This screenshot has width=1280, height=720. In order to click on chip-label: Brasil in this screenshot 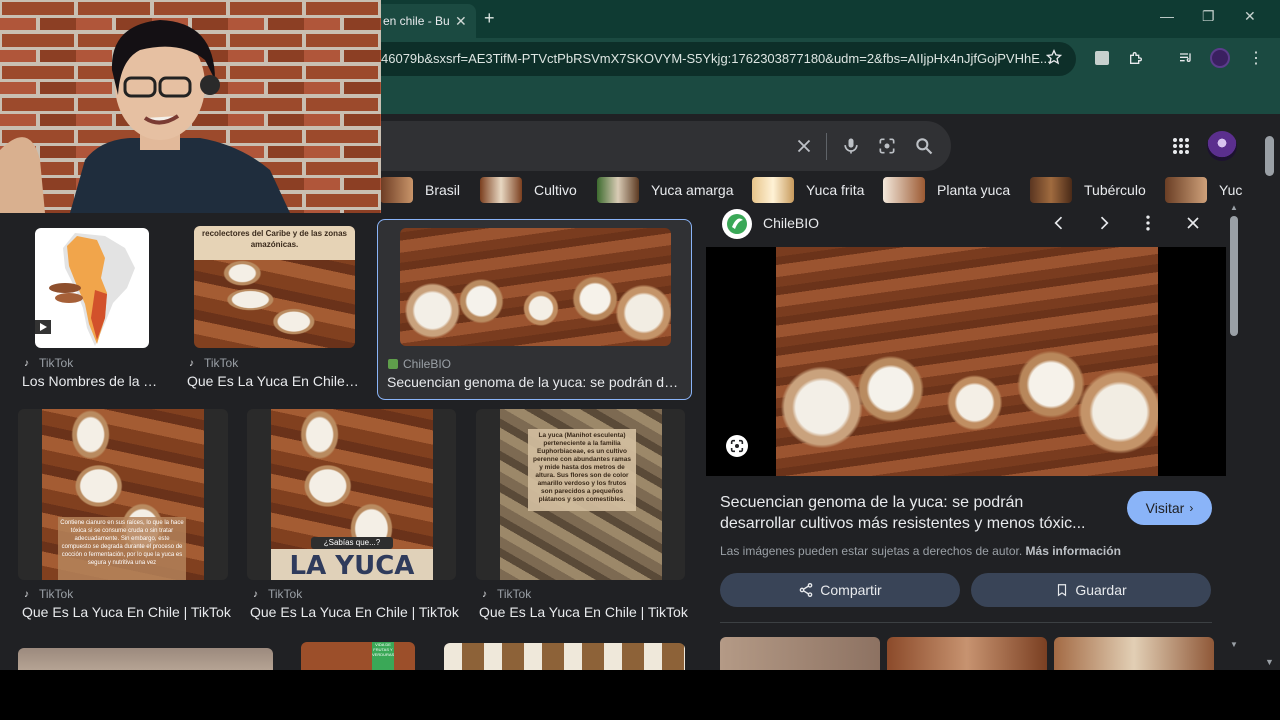, I will do `click(443, 190)`.